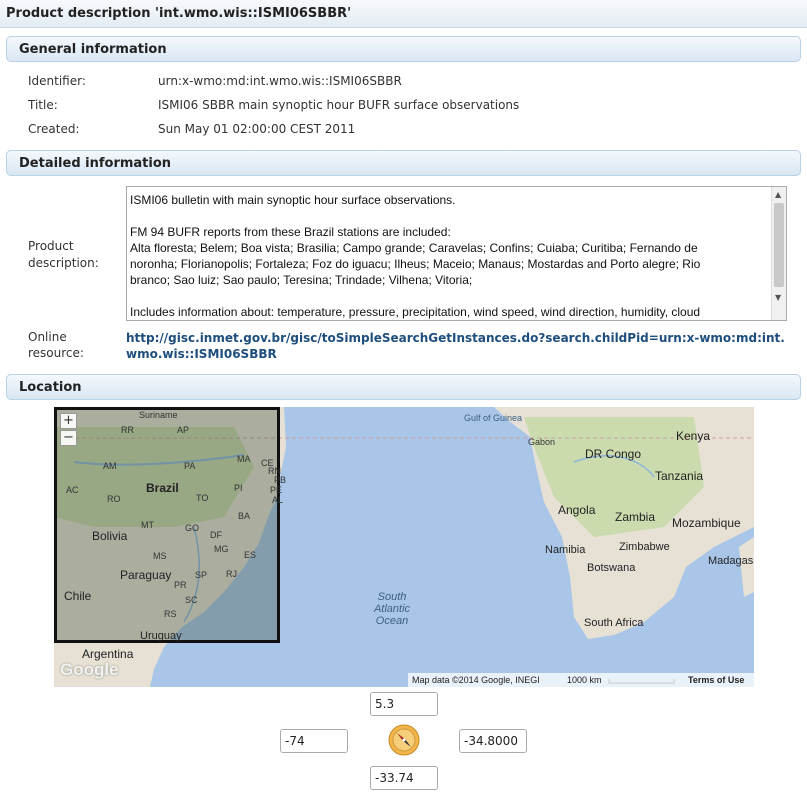 The height and width of the screenshot is (792, 807). I want to click on identifier-value: urn:x-wmo:md:int.wmo.wis::ISMI06SBBR, so click(280, 81).